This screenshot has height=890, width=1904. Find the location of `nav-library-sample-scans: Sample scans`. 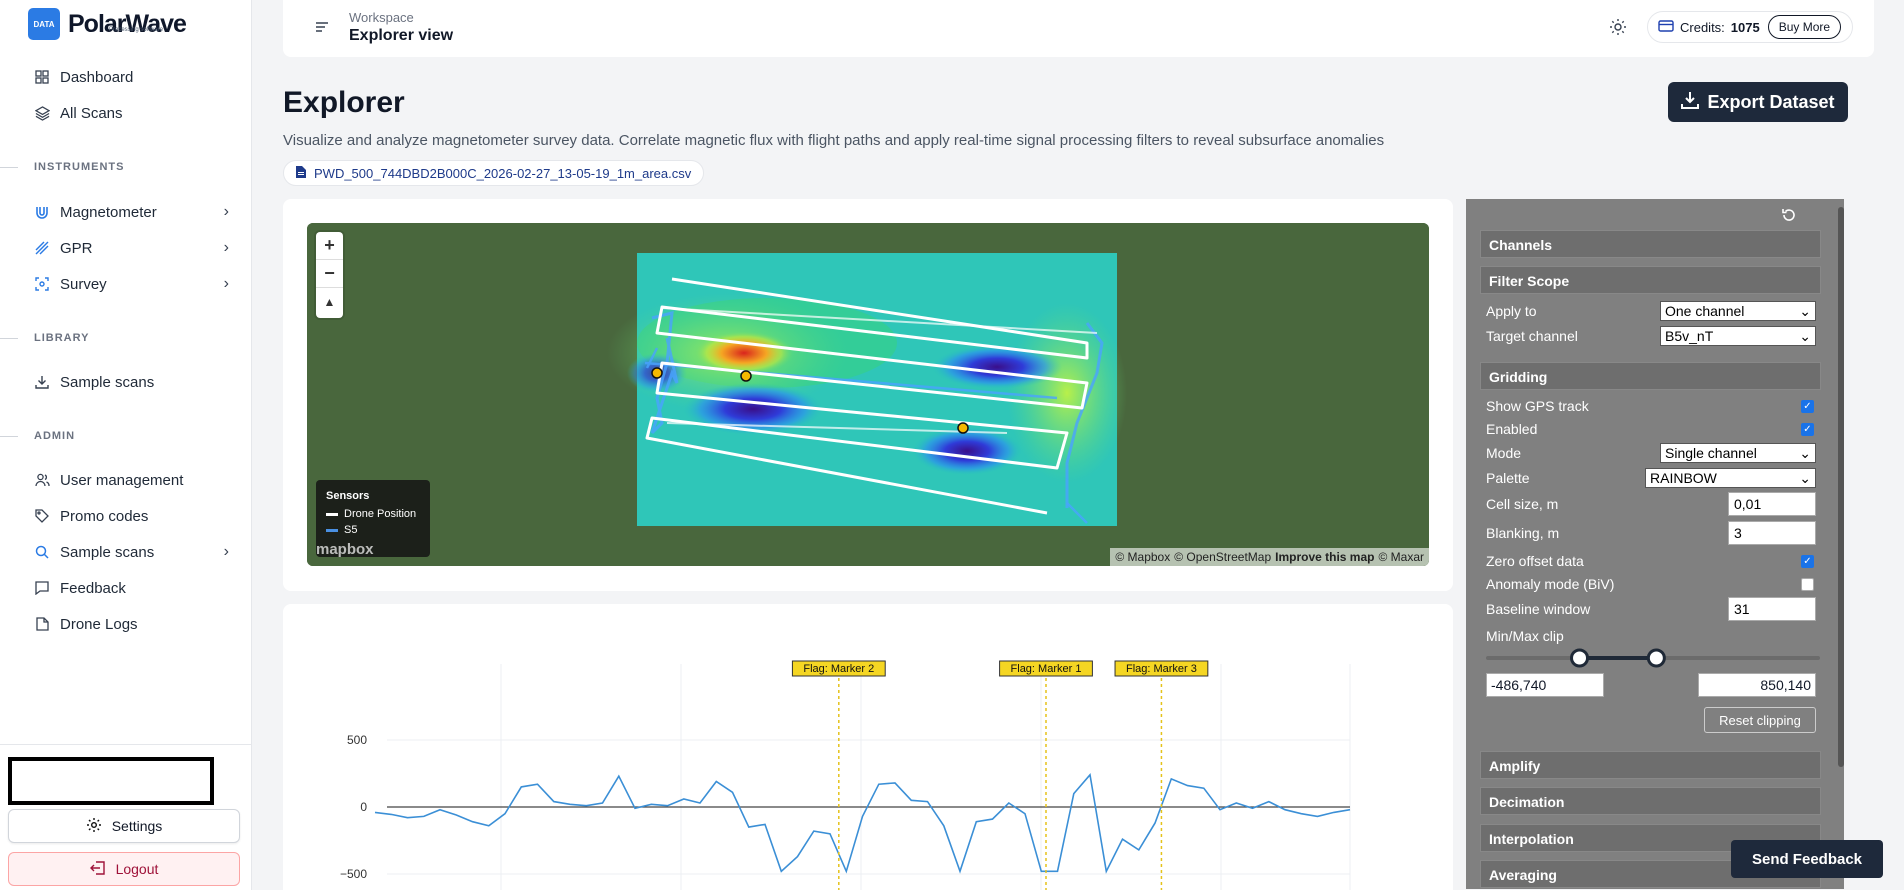

nav-library-sample-scans: Sample scans is located at coordinates (131, 382).